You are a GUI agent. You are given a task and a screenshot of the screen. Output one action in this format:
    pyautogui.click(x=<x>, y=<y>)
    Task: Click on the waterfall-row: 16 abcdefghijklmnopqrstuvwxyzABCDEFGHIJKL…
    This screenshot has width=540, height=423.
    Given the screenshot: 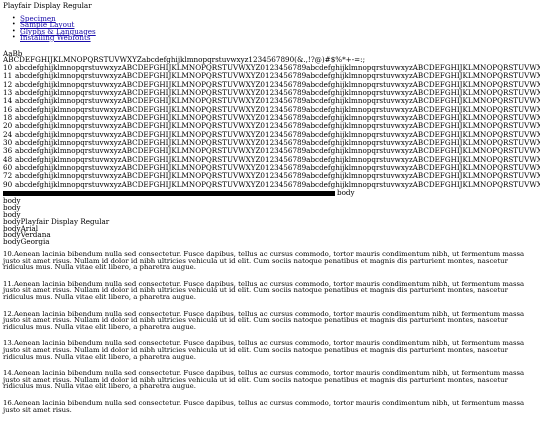 What is the action you would take?
    pyautogui.click(x=271, y=110)
    